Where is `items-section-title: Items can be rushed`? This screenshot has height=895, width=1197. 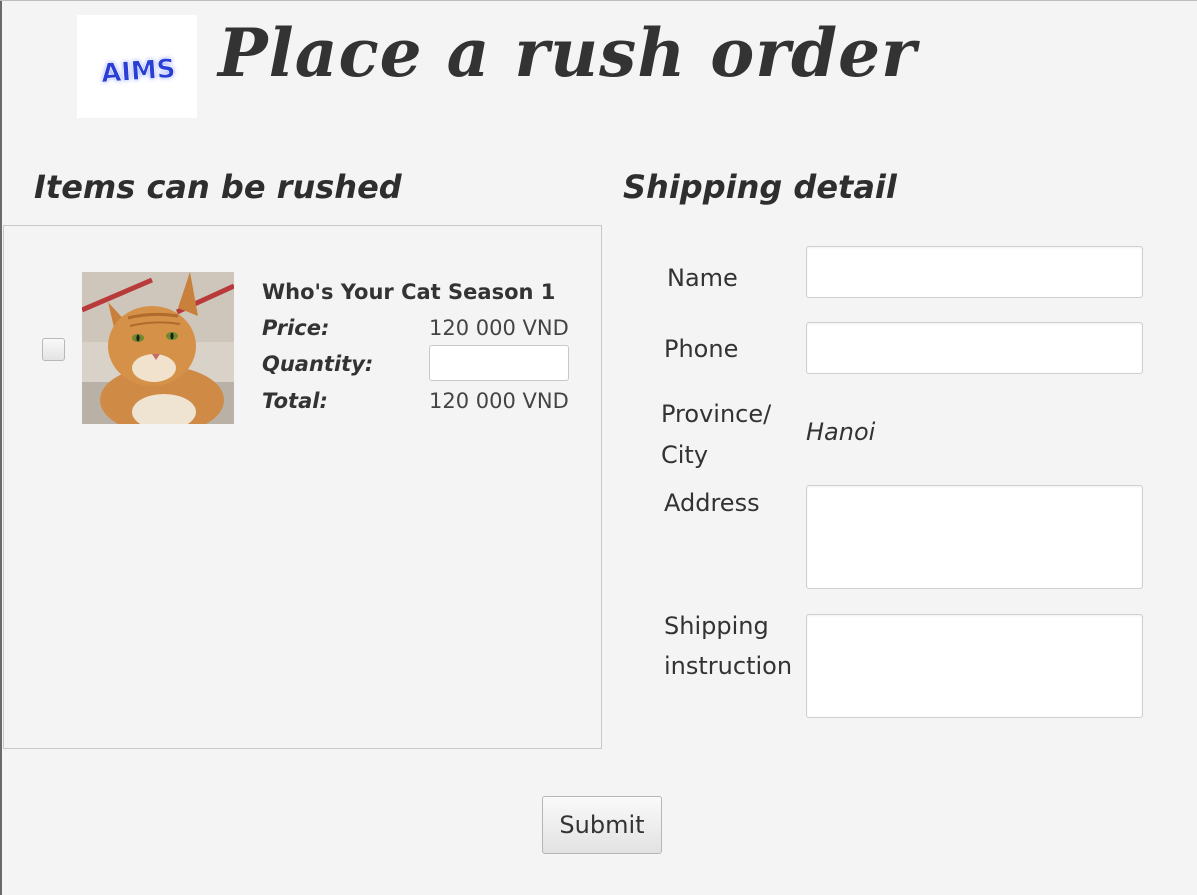 items-section-title: Items can be rushed is located at coordinates (218, 187).